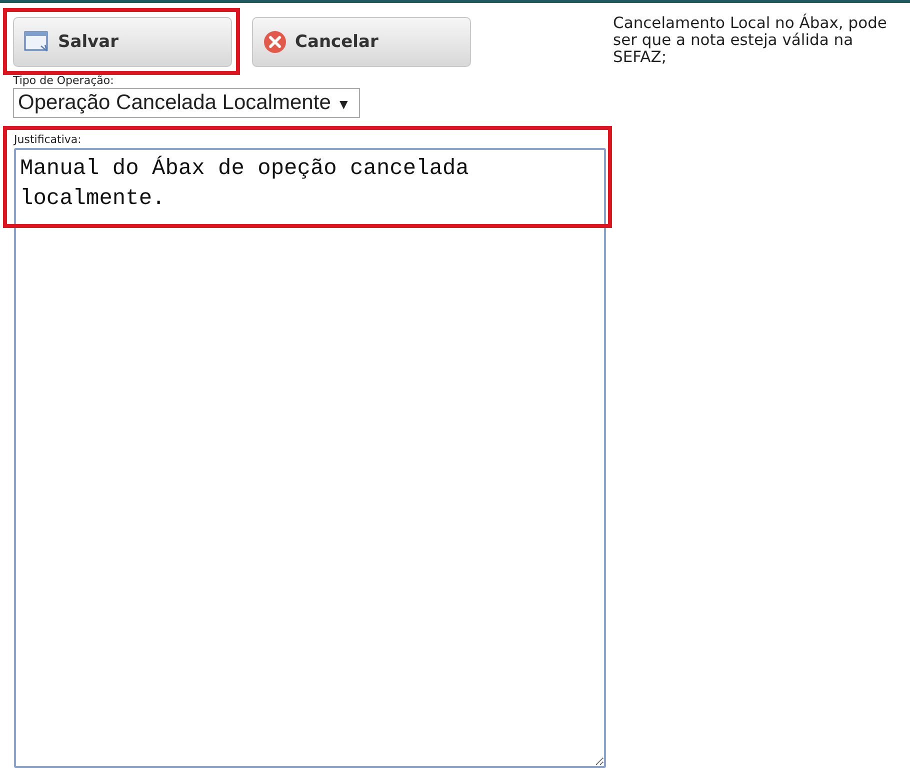 The image size is (910, 775). Describe the element at coordinates (275, 42) in the screenshot. I see `close-icon` at that location.